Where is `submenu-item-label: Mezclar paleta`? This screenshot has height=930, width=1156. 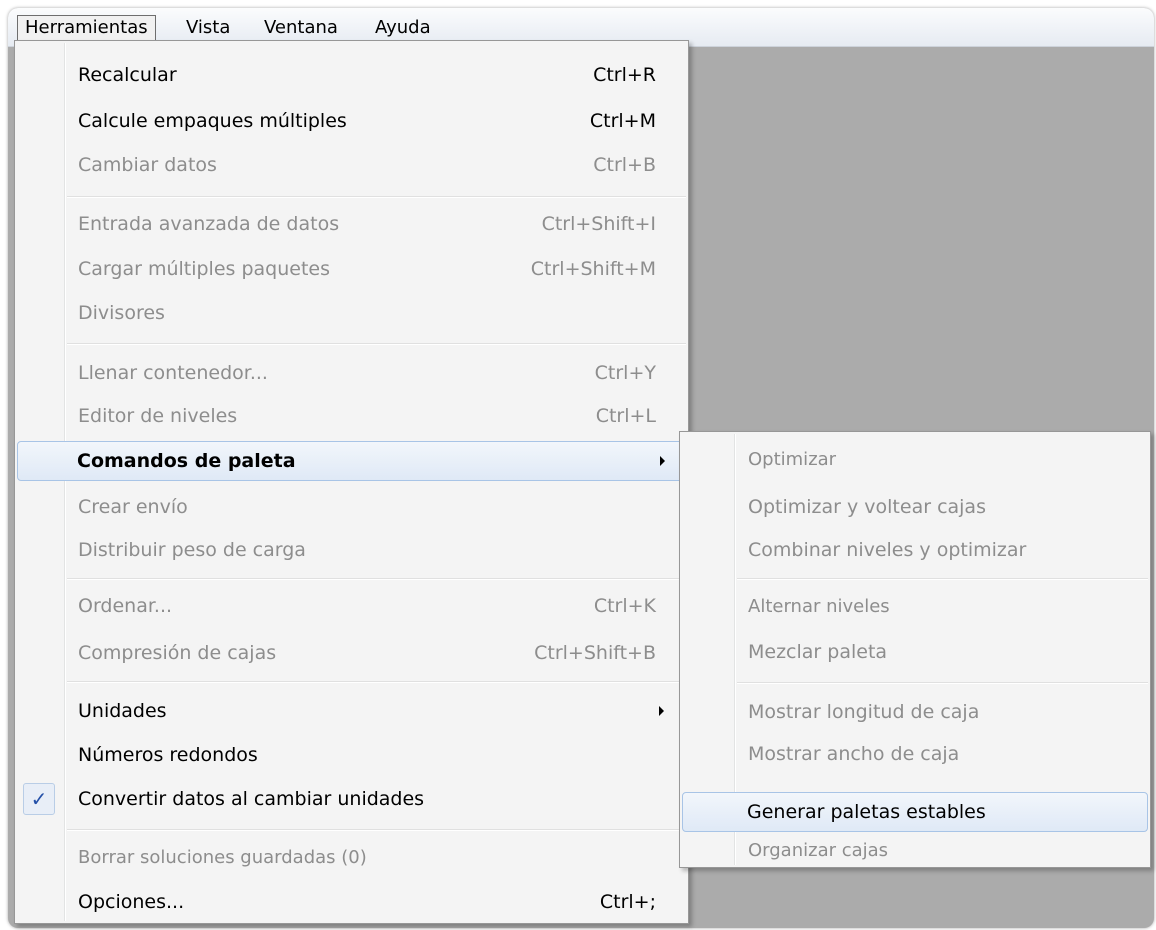 submenu-item-label: Mezclar paleta is located at coordinates (818, 652).